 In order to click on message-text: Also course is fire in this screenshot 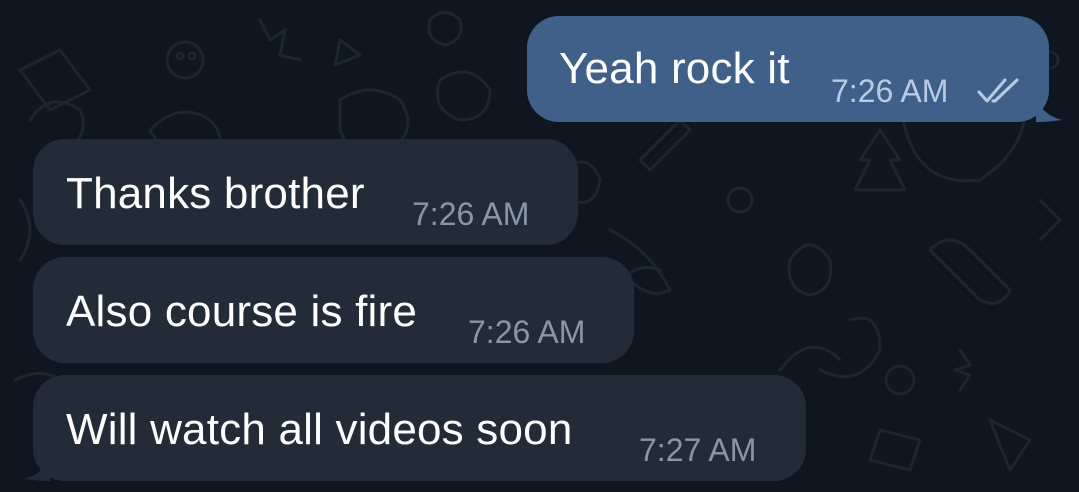, I will do `click(242, 311)`.